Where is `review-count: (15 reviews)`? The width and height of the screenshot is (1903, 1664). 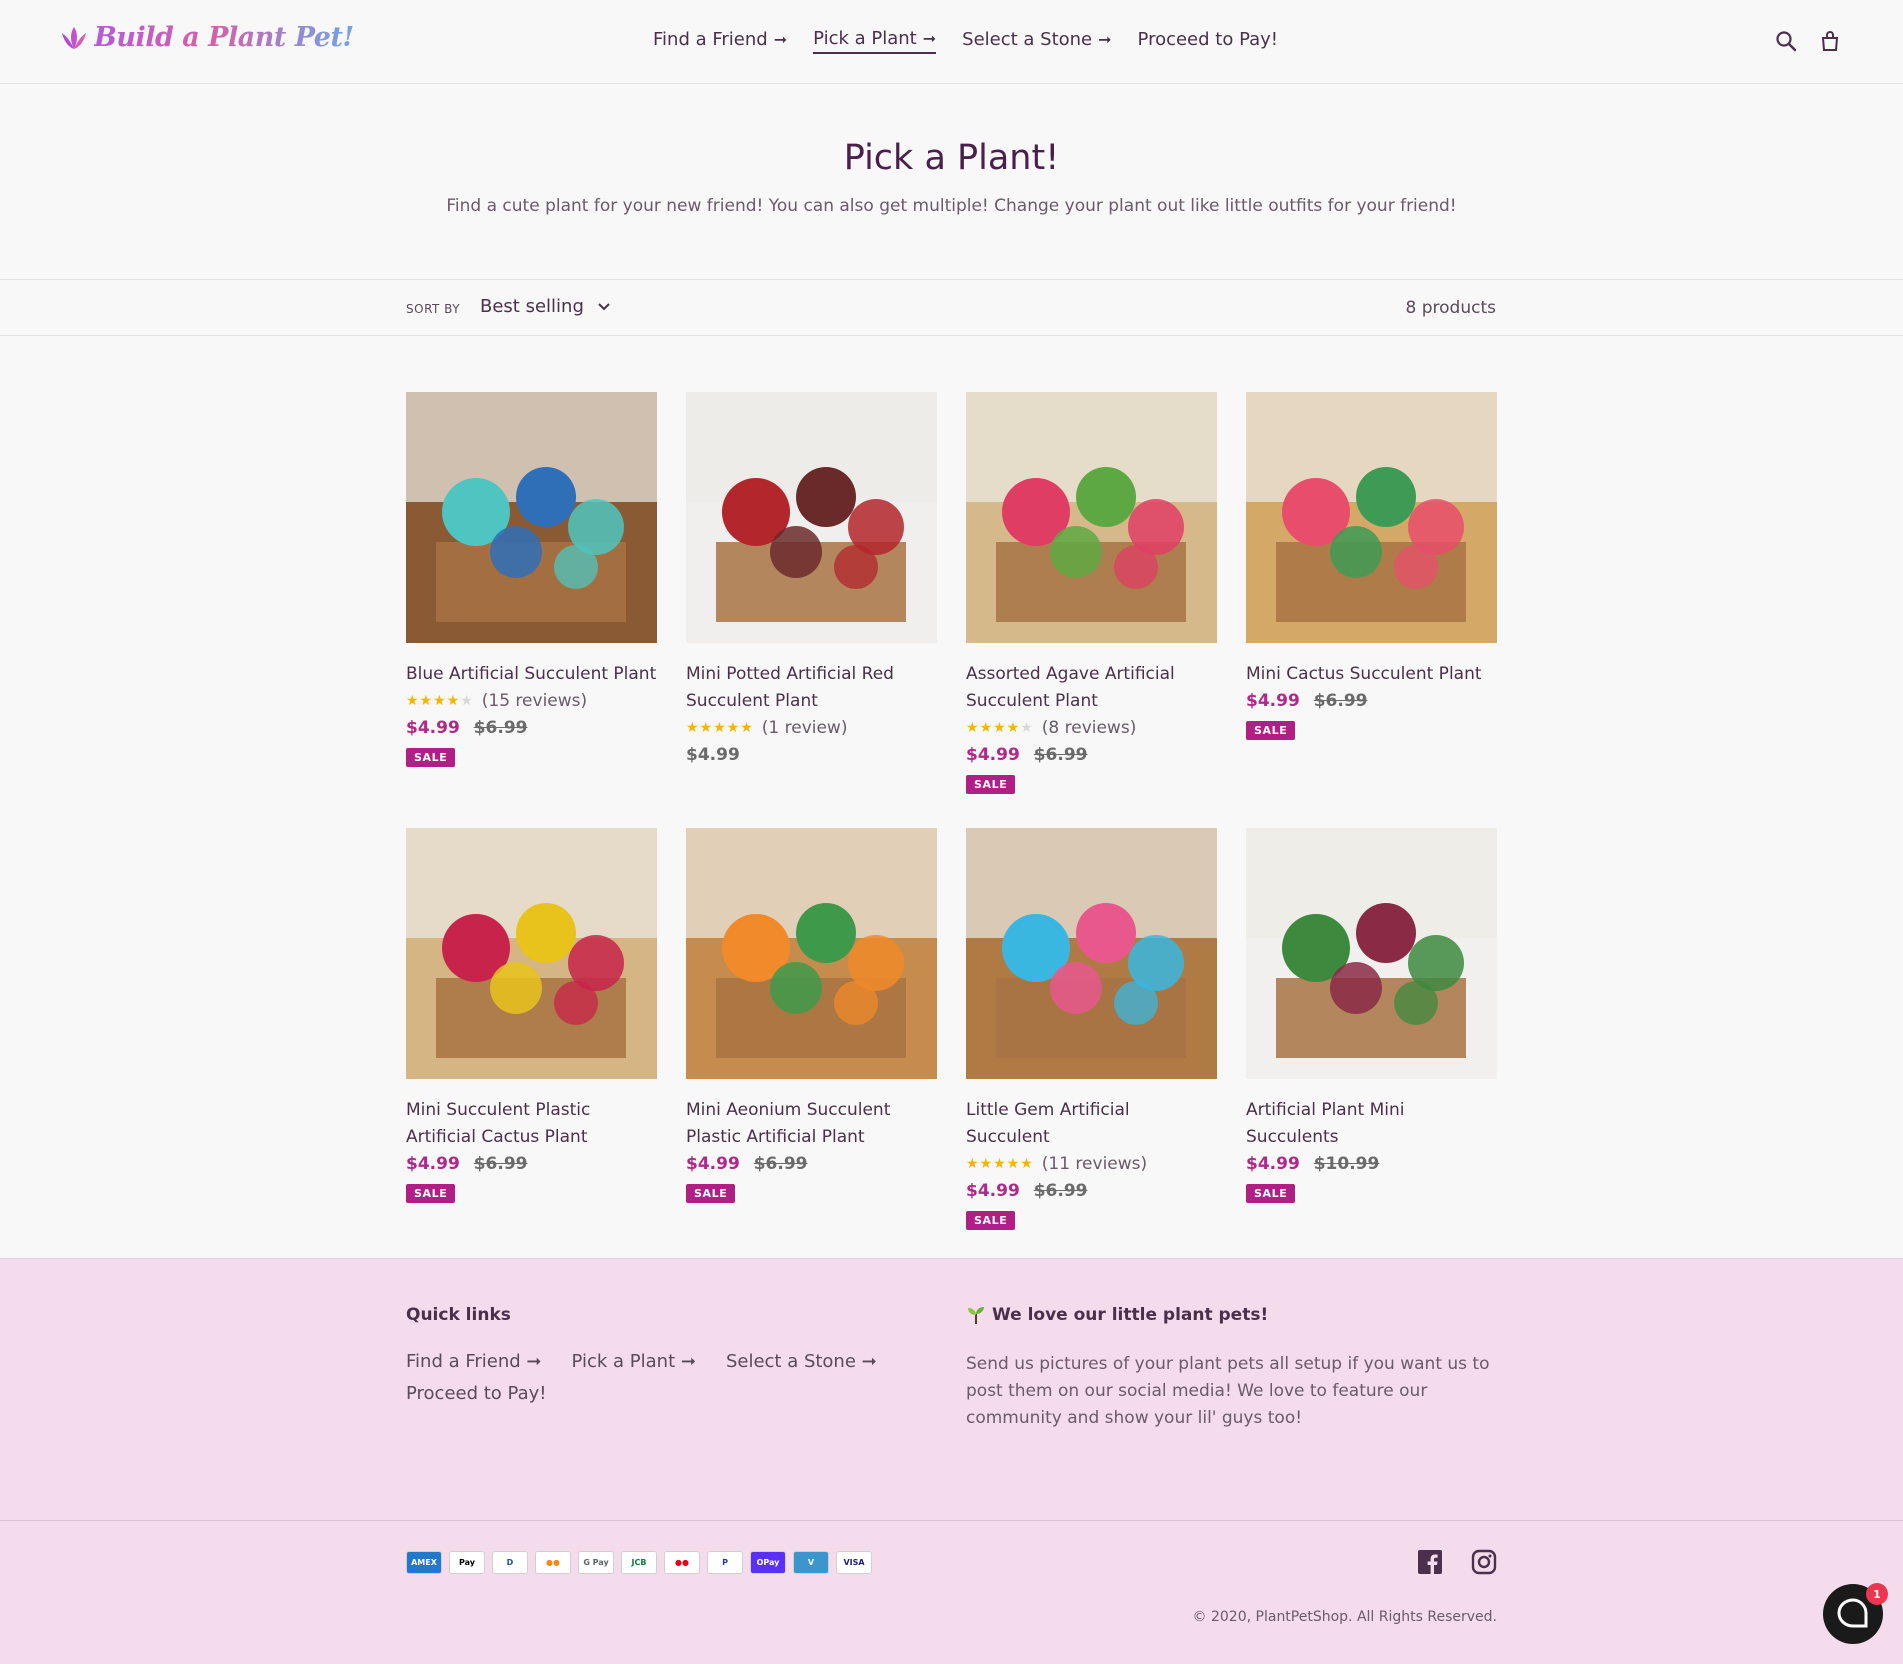
review-count: (15 reviews) is located at coordinates (534, 701).